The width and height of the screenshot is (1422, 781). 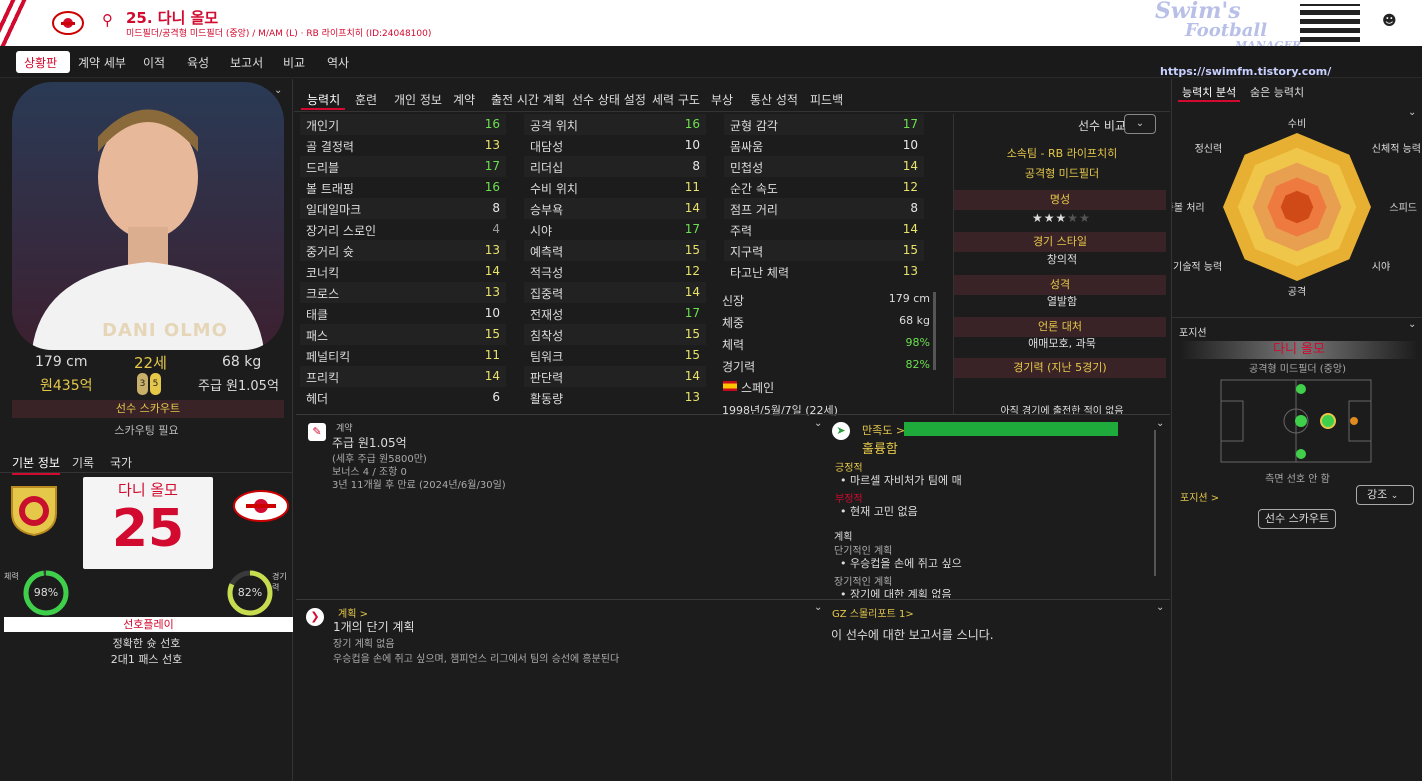 I want to click on tab-career-stats: 통산 성적, so click(x=774, y=99).